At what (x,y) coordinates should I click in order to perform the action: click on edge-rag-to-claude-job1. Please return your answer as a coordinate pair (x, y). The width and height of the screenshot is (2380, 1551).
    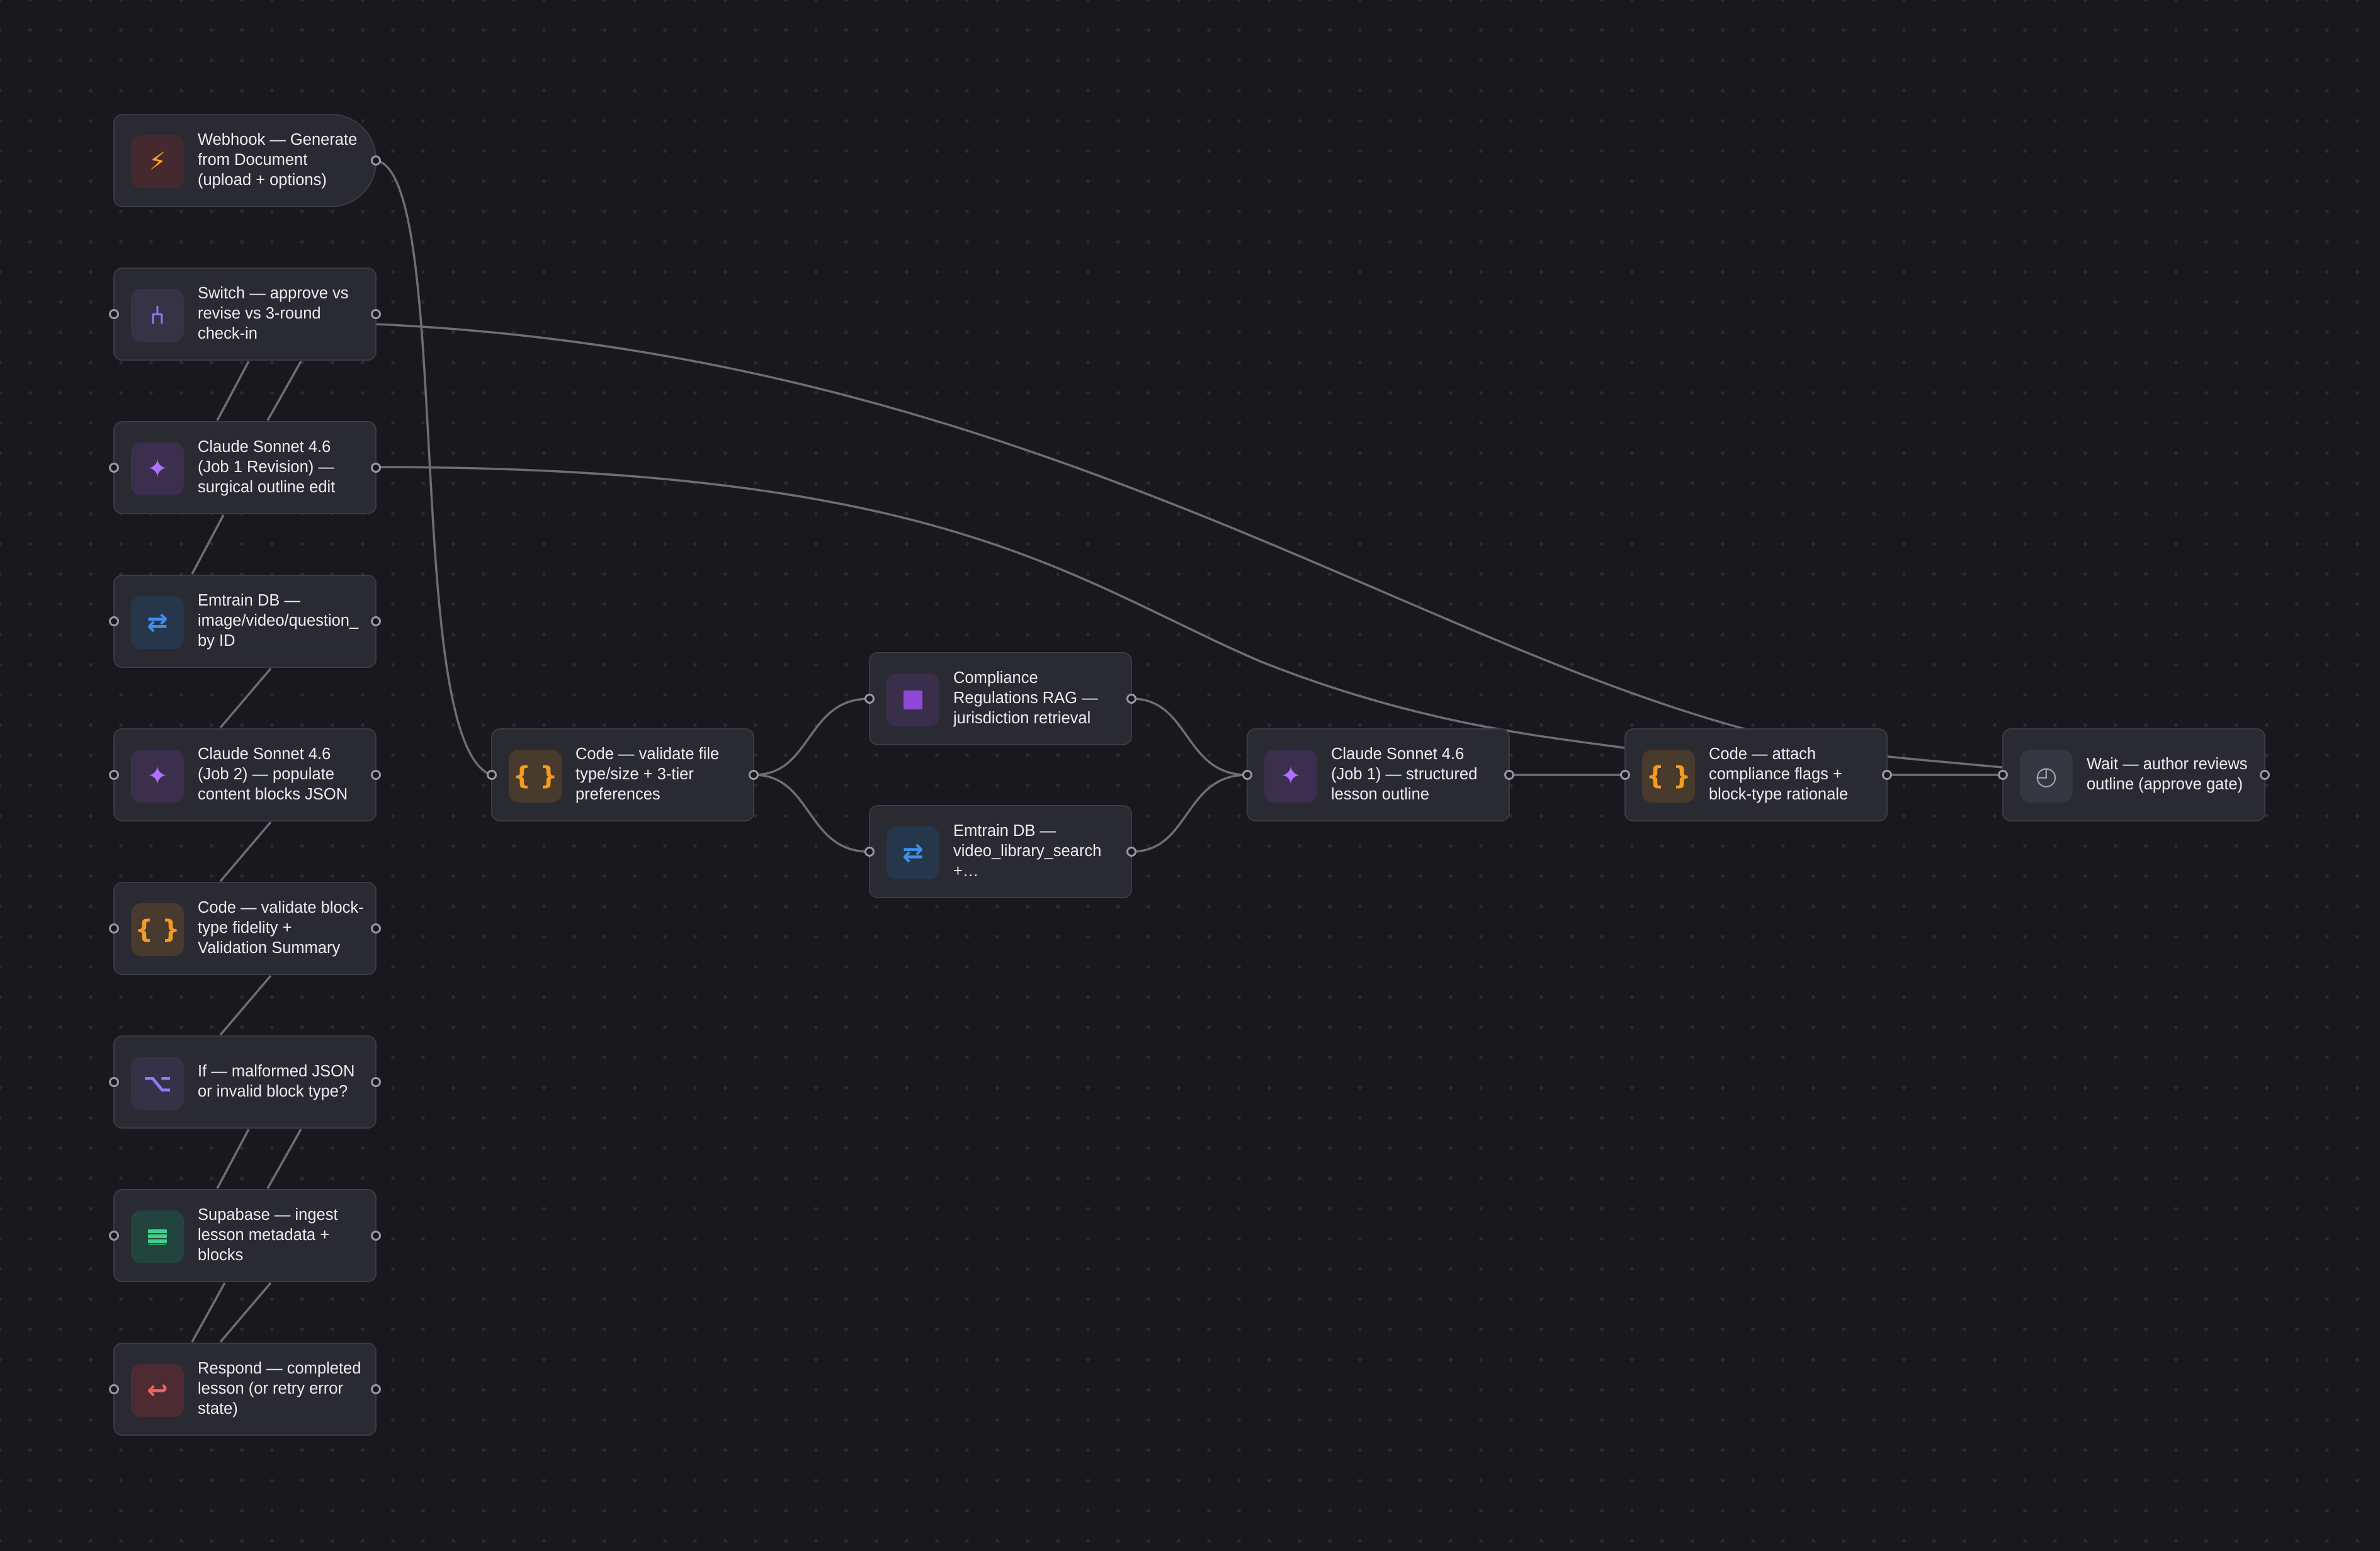
    Looking at the image, I should click on (1189, 736).